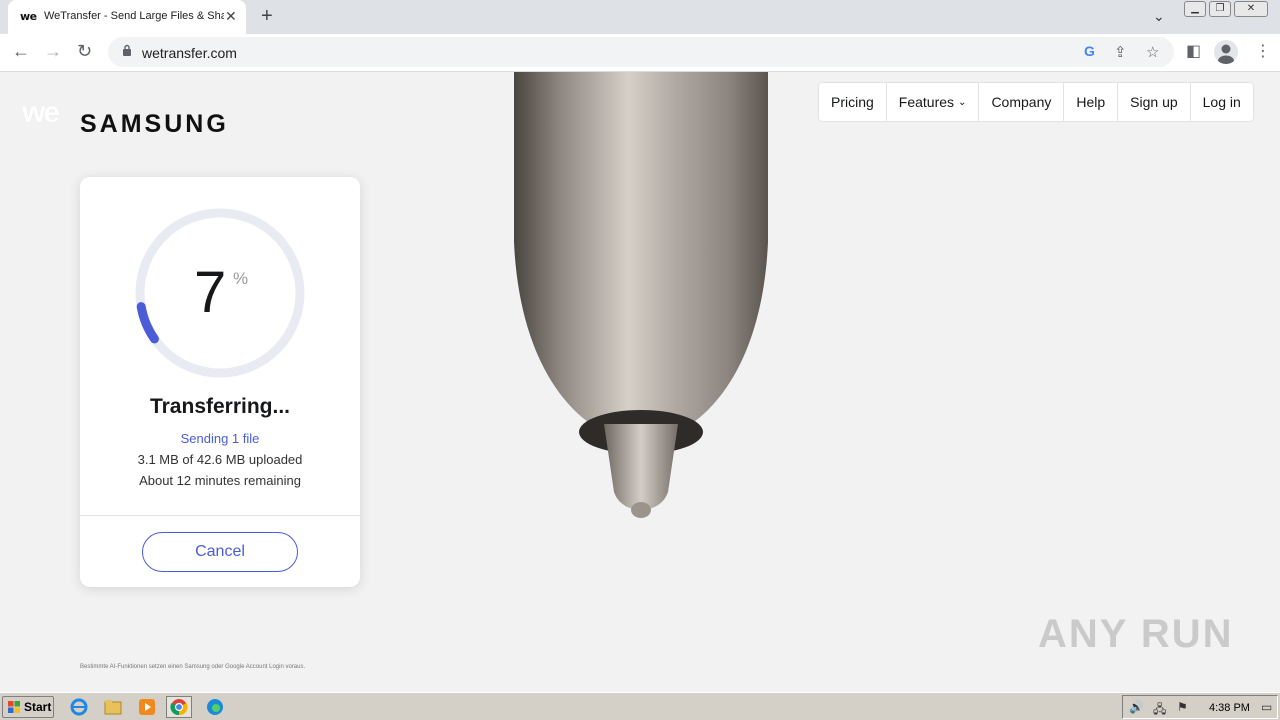  What do you see at coordinates (1159, 16) in the screenshot?
I see `tab-search-chevron-icon: ⌄` at bounding box center [1159, 16].